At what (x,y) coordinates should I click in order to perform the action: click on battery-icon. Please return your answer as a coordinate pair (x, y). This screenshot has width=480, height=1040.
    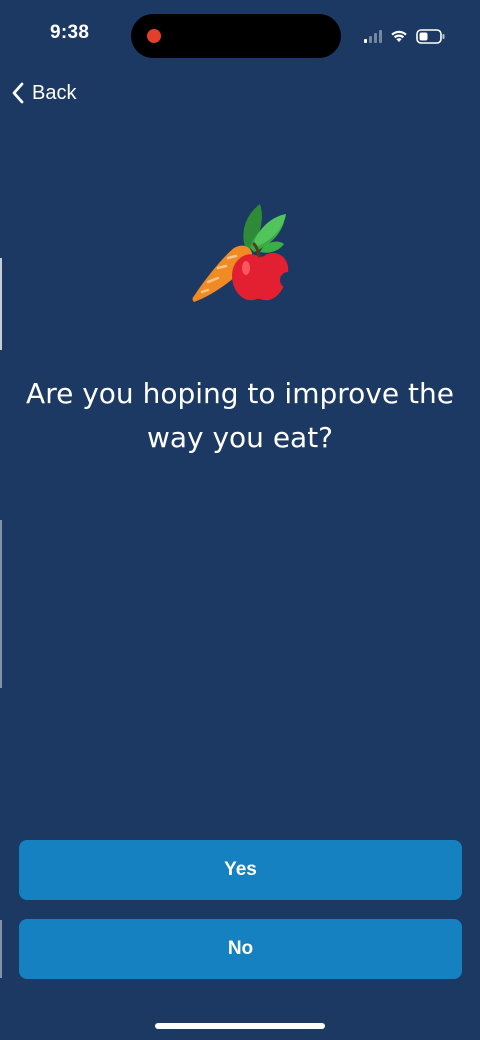
    Looking at the image, I should click on (430, 36).